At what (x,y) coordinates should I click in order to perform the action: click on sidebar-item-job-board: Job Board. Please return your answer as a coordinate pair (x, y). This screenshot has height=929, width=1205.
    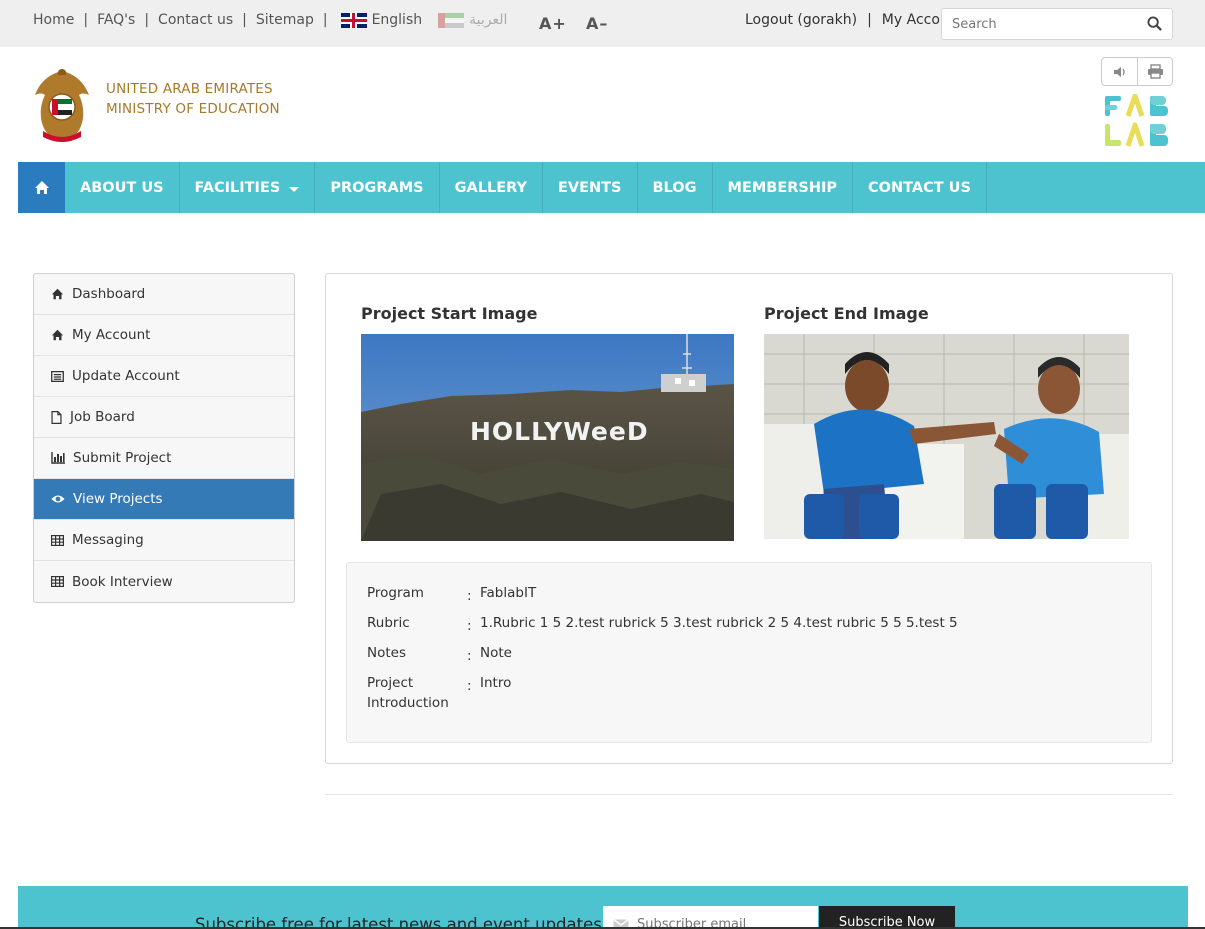
    Looking at the image, I should click on (164, 417).